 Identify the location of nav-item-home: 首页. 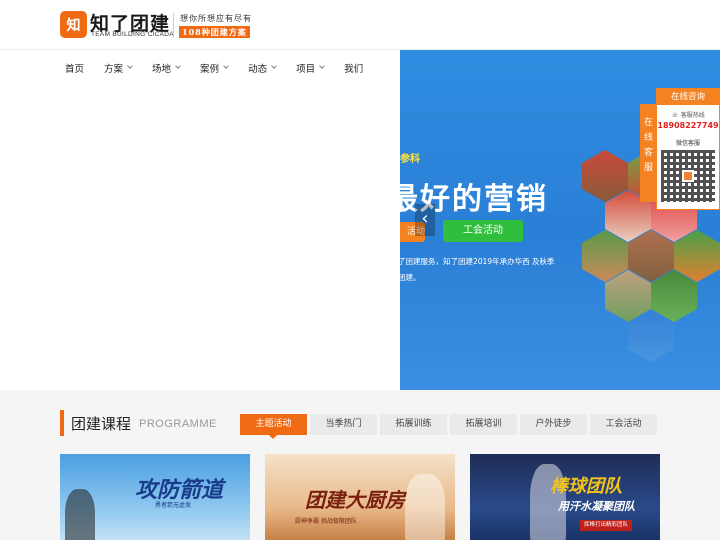
(74, 68).